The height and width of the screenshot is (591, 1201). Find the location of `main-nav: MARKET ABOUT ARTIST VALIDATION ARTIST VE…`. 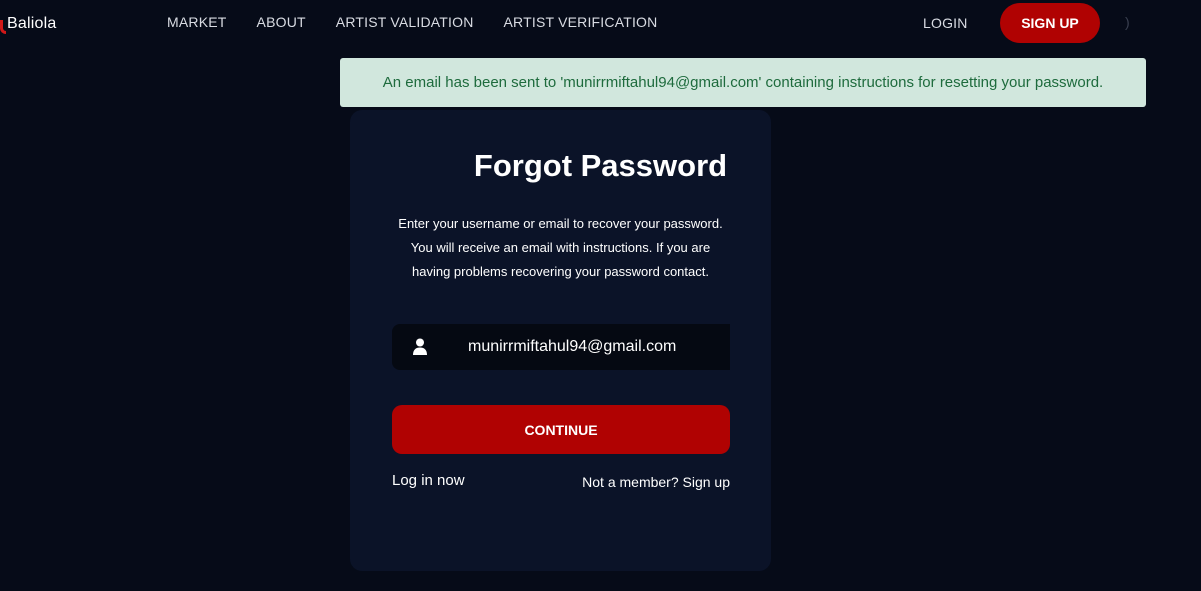

main-nav: MARKET ABOUT ARTIST VALIDATION ARTIST VE… is located at coordinates (427, 22).